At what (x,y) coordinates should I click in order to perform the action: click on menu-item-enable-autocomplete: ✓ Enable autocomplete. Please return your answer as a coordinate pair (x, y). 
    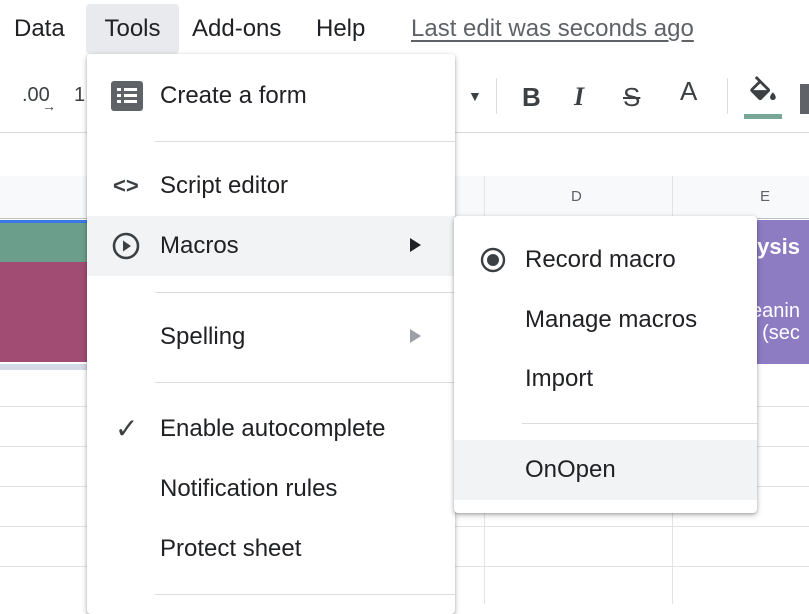
    Looking at the image, I should click on (271, 429).